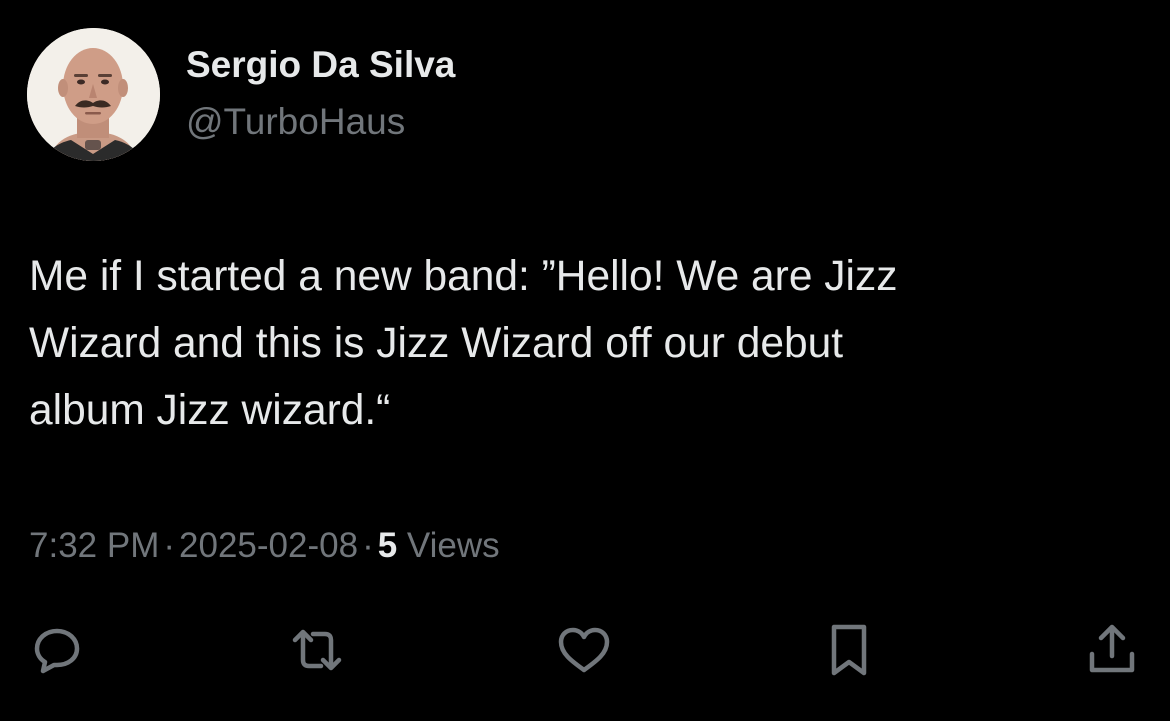 The width and height of the screenshot is (1170, 721). What do you see at coordinates (387, 545) in the screenshot?
I see `views-count: 5` at bounding box center [387, 545].